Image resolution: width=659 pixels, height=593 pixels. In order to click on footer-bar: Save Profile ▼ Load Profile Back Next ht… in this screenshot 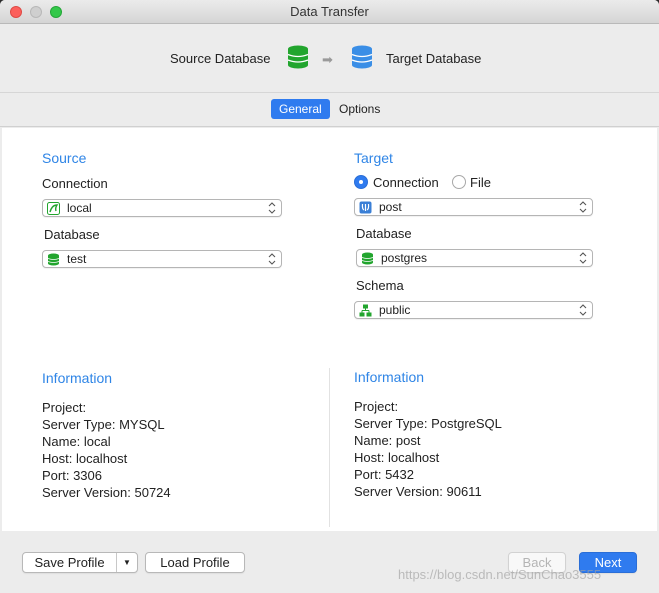, I will do `click(329, 562)`.